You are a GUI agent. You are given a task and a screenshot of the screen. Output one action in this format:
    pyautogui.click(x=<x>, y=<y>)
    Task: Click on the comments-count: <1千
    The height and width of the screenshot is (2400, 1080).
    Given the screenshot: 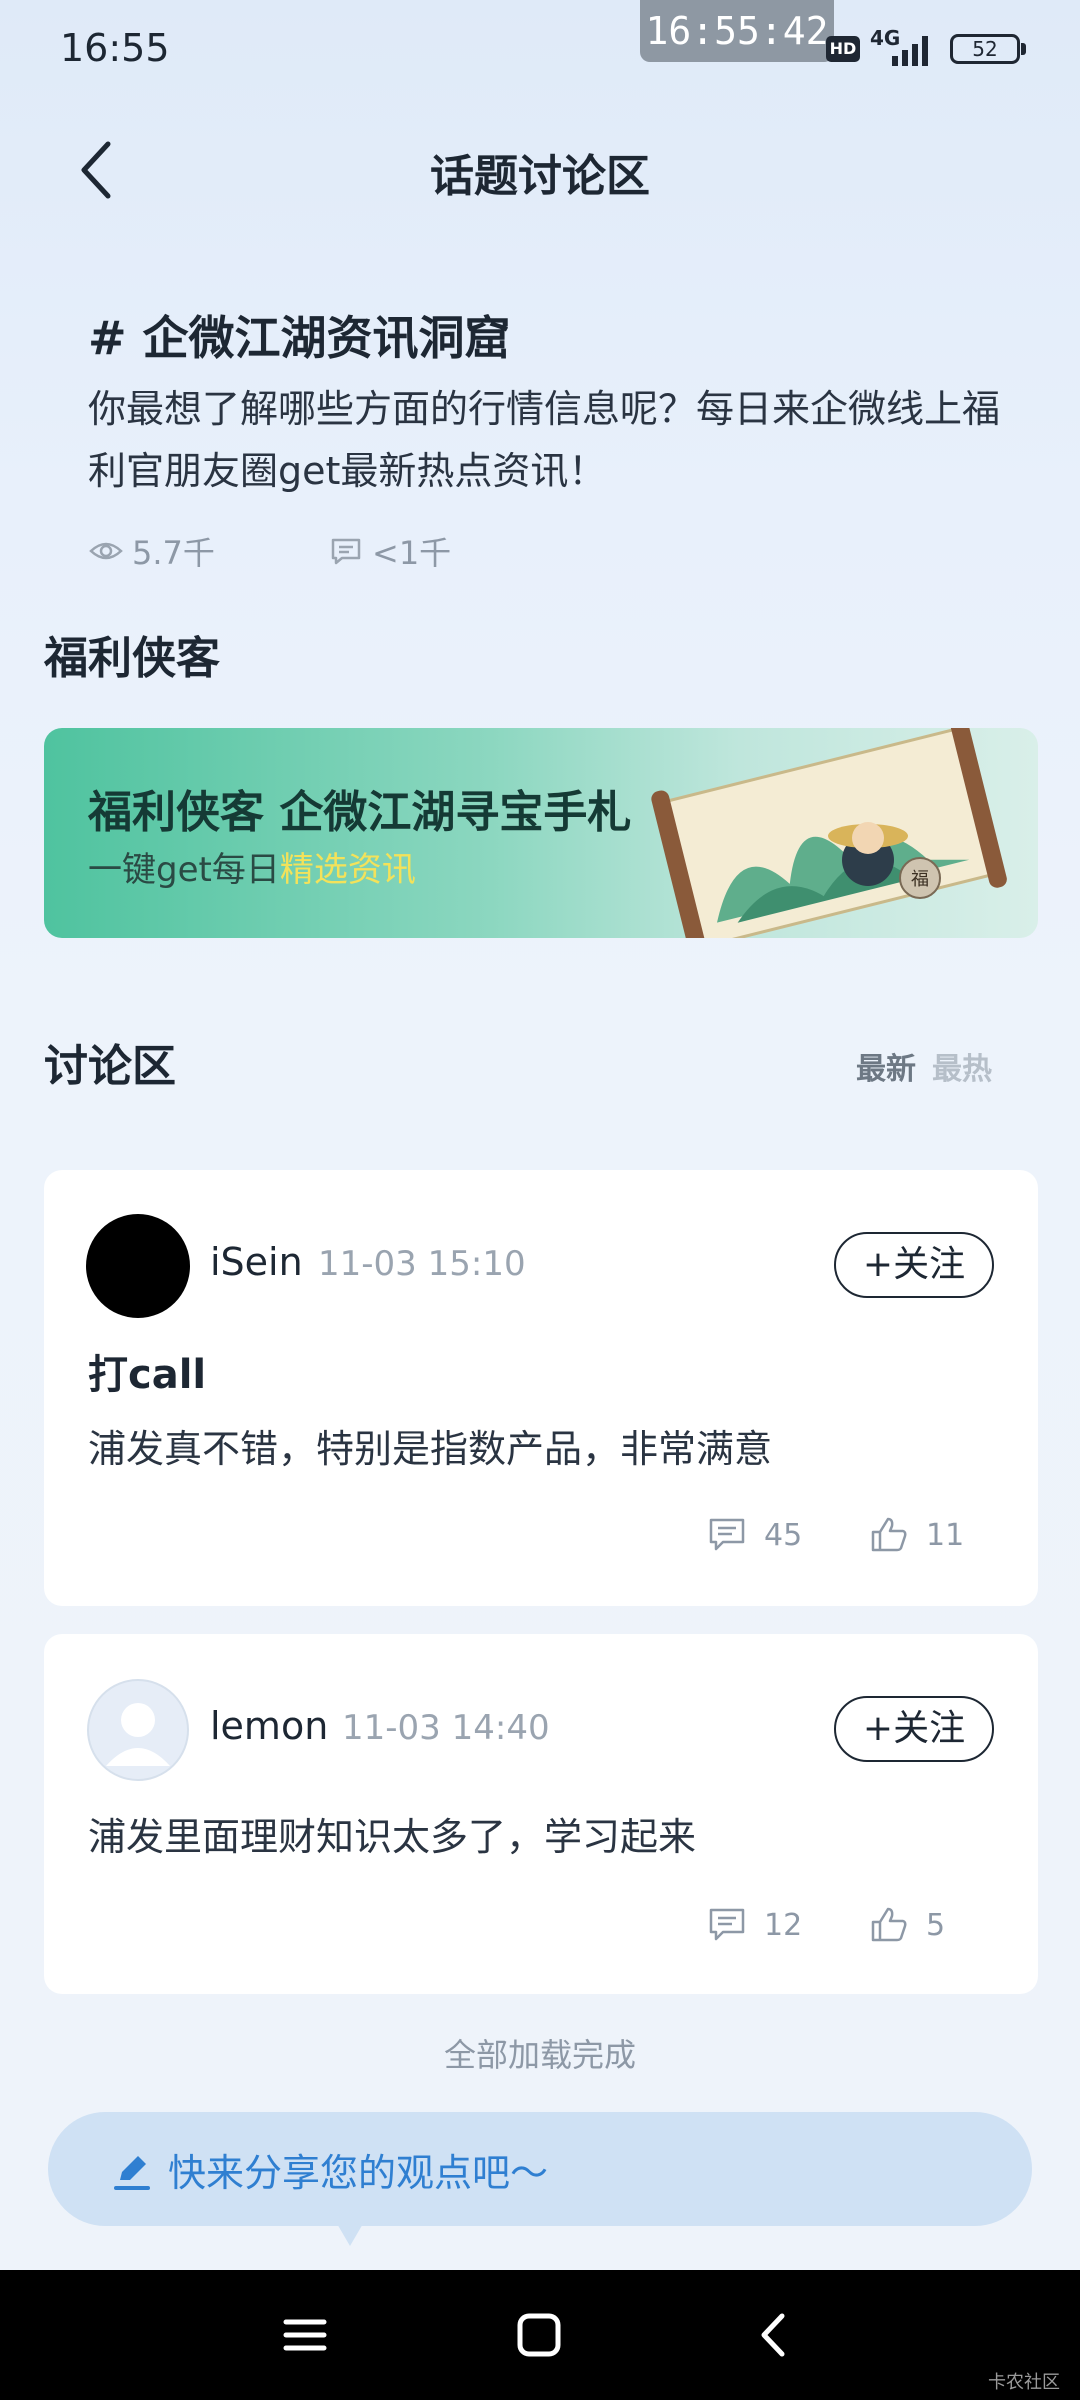 What is the action you would take?
    pyautogui.click(x=412, y=553)
    